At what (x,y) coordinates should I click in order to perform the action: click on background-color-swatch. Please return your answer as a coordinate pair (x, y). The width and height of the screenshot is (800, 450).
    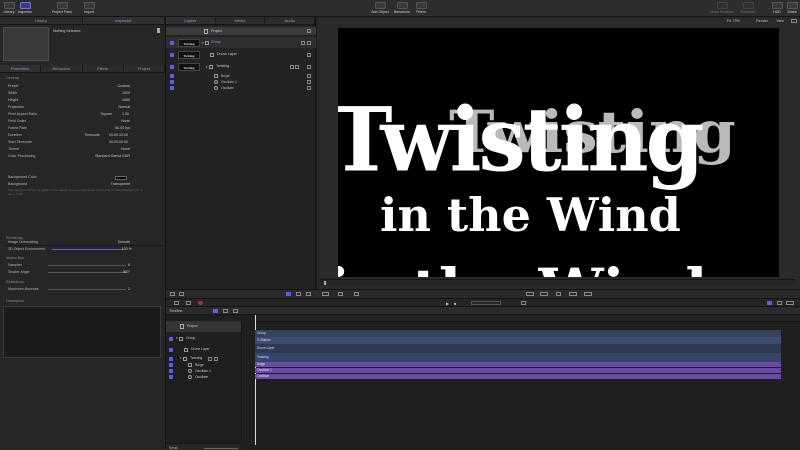
    Looking at the image, I should click on (121, 177).